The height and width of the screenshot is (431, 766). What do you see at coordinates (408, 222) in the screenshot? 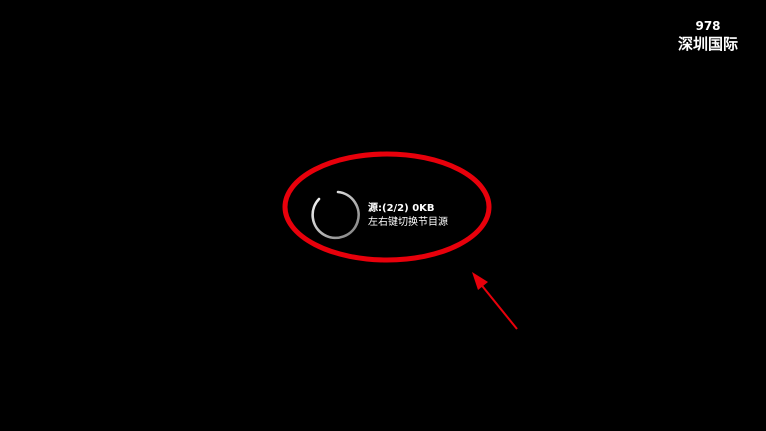
I see `switch-source-hint: 左右键切换节目源` at bounding box center [408, 222].